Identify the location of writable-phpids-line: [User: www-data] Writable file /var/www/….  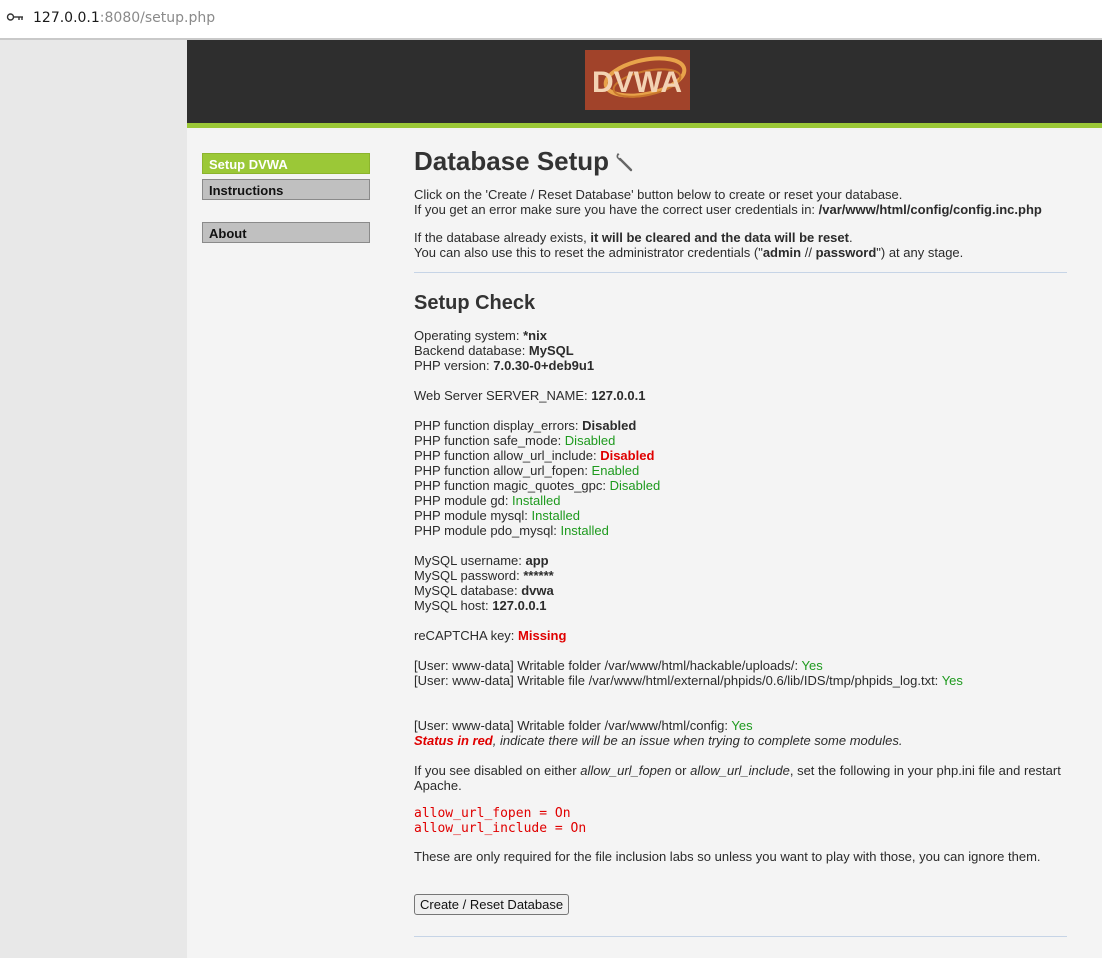
(688, 680).